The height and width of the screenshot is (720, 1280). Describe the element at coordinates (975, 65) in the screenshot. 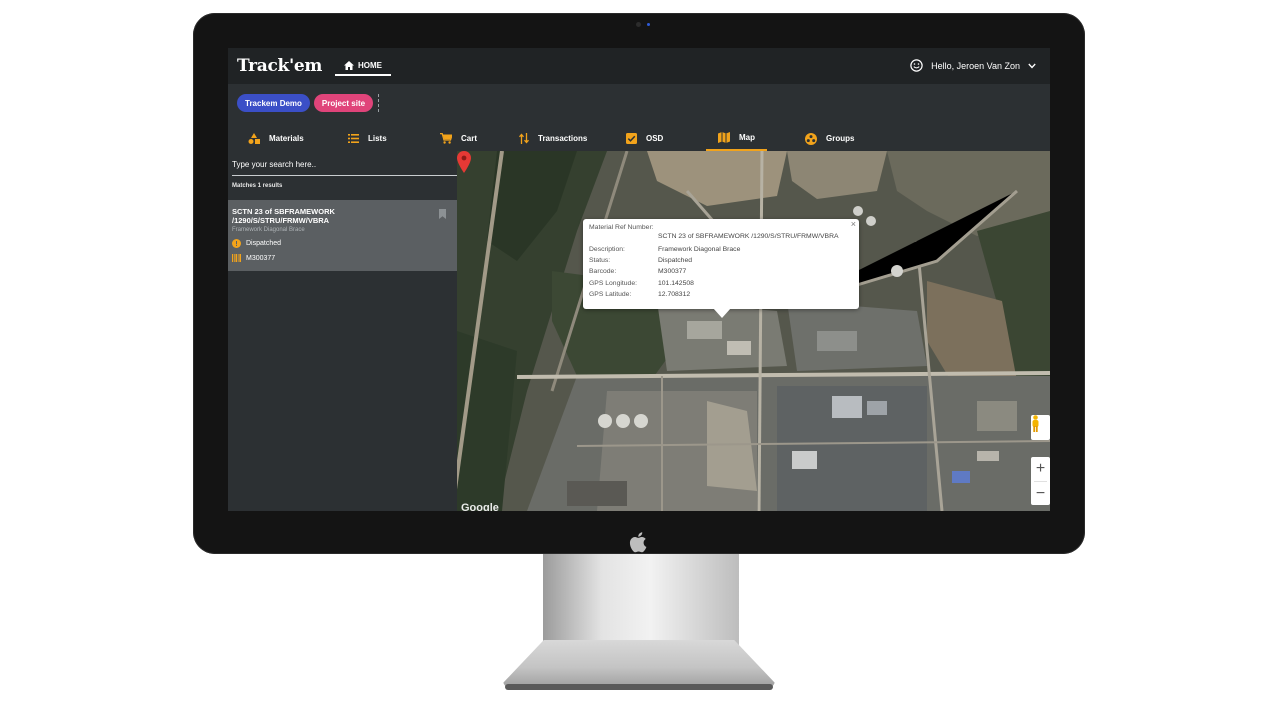

I see `user-greeting: Hello, Jeroen Van Zon` at that location.